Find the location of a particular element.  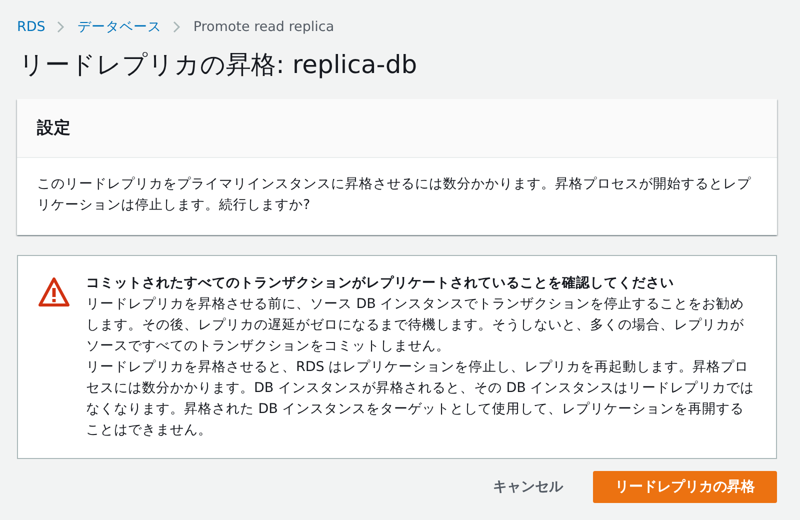

breadcrumb-current: Promote read replica is located at coordinates (263, 27).